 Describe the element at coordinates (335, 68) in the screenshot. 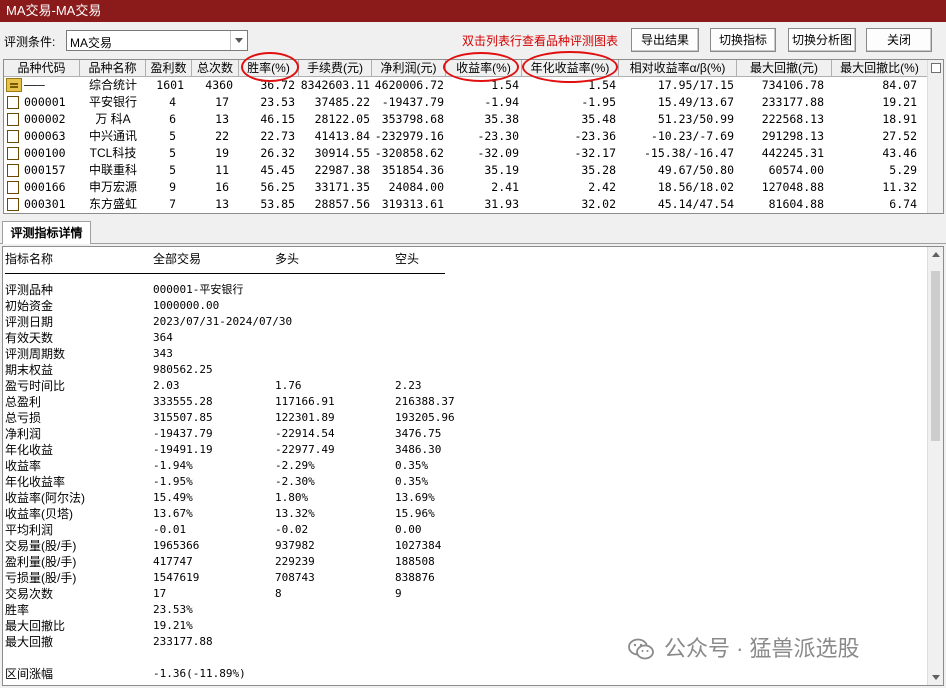

I see `col-header-fee: 手续费(元)` at that location.